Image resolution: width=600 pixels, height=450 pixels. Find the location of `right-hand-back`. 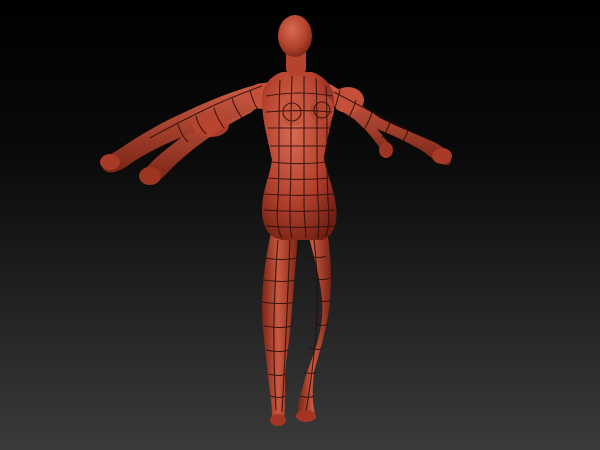

right-hand-back is located at coordinates (386, 150).